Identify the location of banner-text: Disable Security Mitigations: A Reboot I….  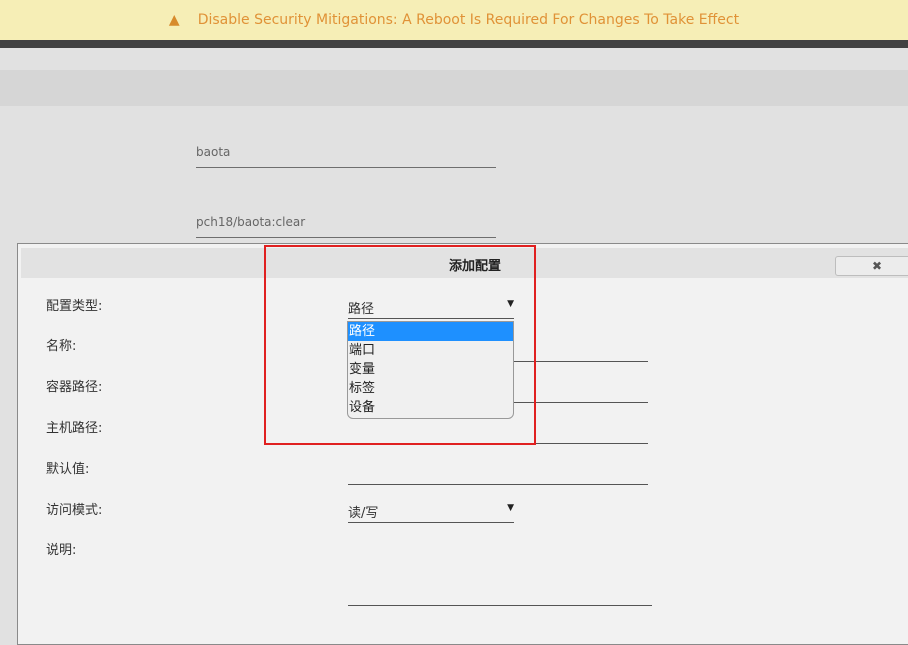
(468, 20).